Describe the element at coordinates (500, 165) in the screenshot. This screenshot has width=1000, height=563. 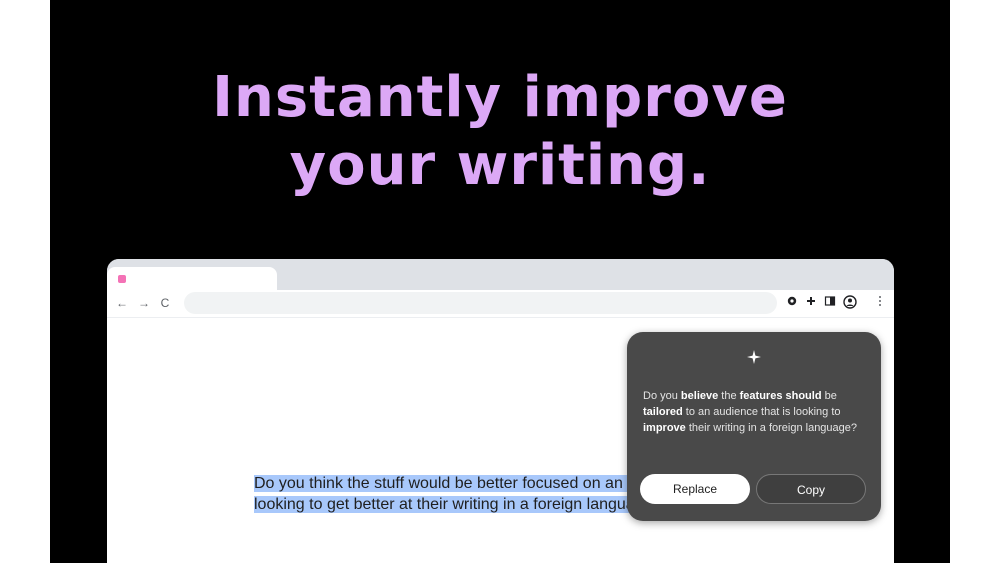
I see `headline-line-2: your writing.` at that location.